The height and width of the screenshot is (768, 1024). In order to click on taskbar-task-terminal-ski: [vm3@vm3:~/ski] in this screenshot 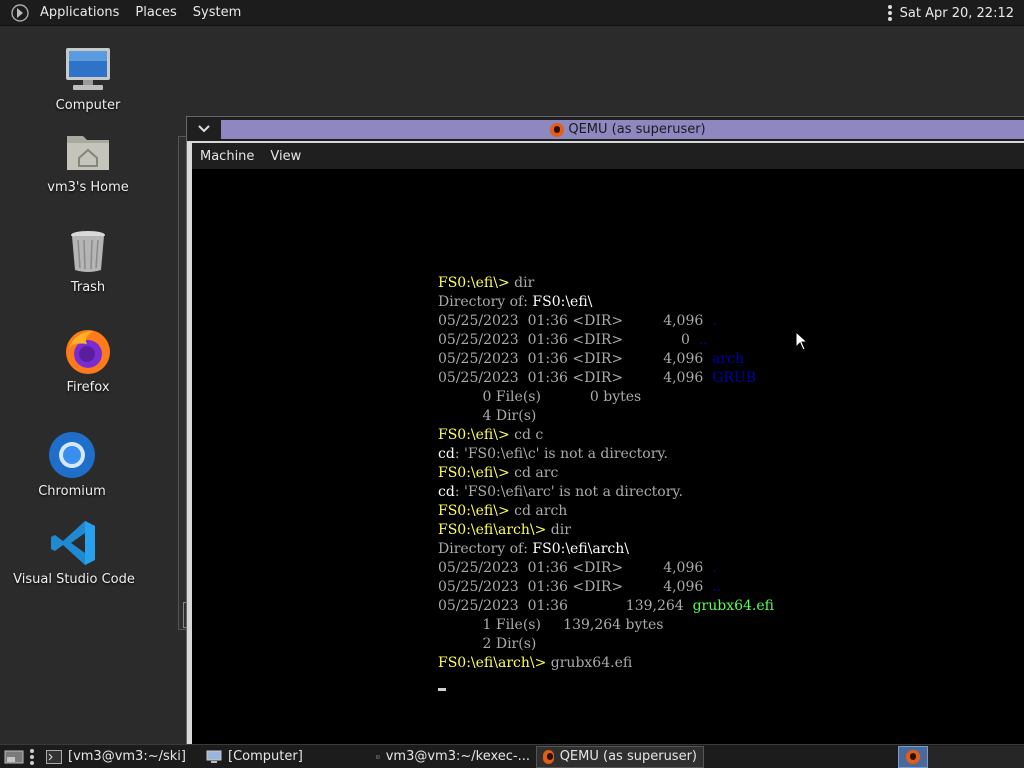, I will do `click(120, 757)`.